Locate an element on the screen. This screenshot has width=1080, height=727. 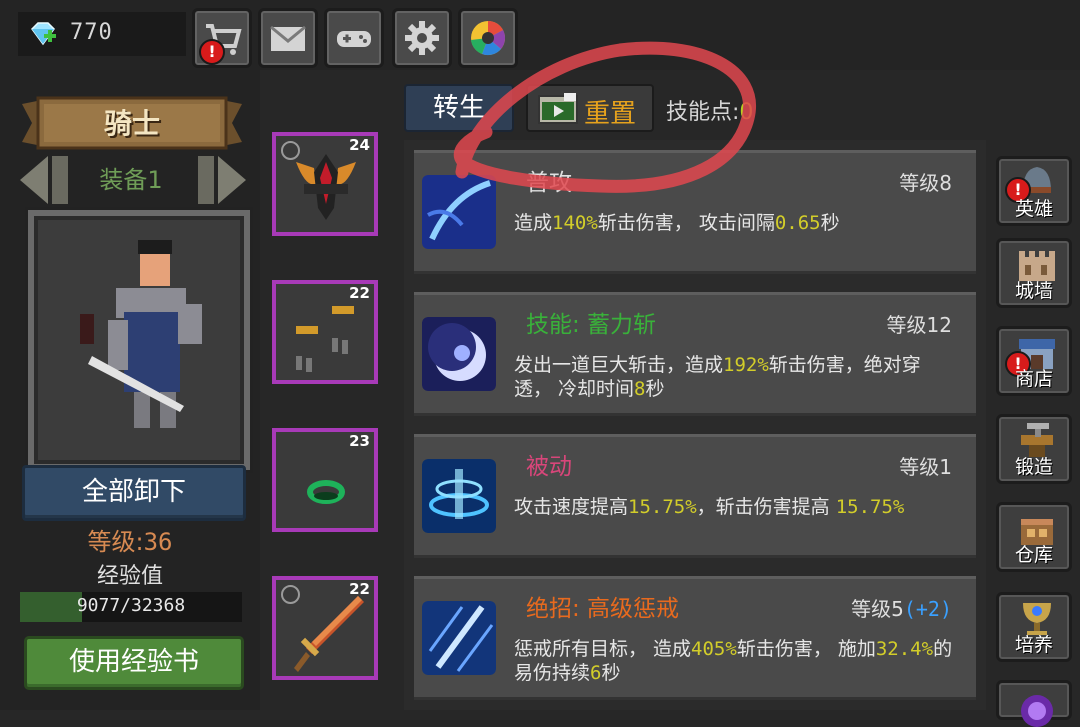
diamond-icon is located at coordinates (43, 34).